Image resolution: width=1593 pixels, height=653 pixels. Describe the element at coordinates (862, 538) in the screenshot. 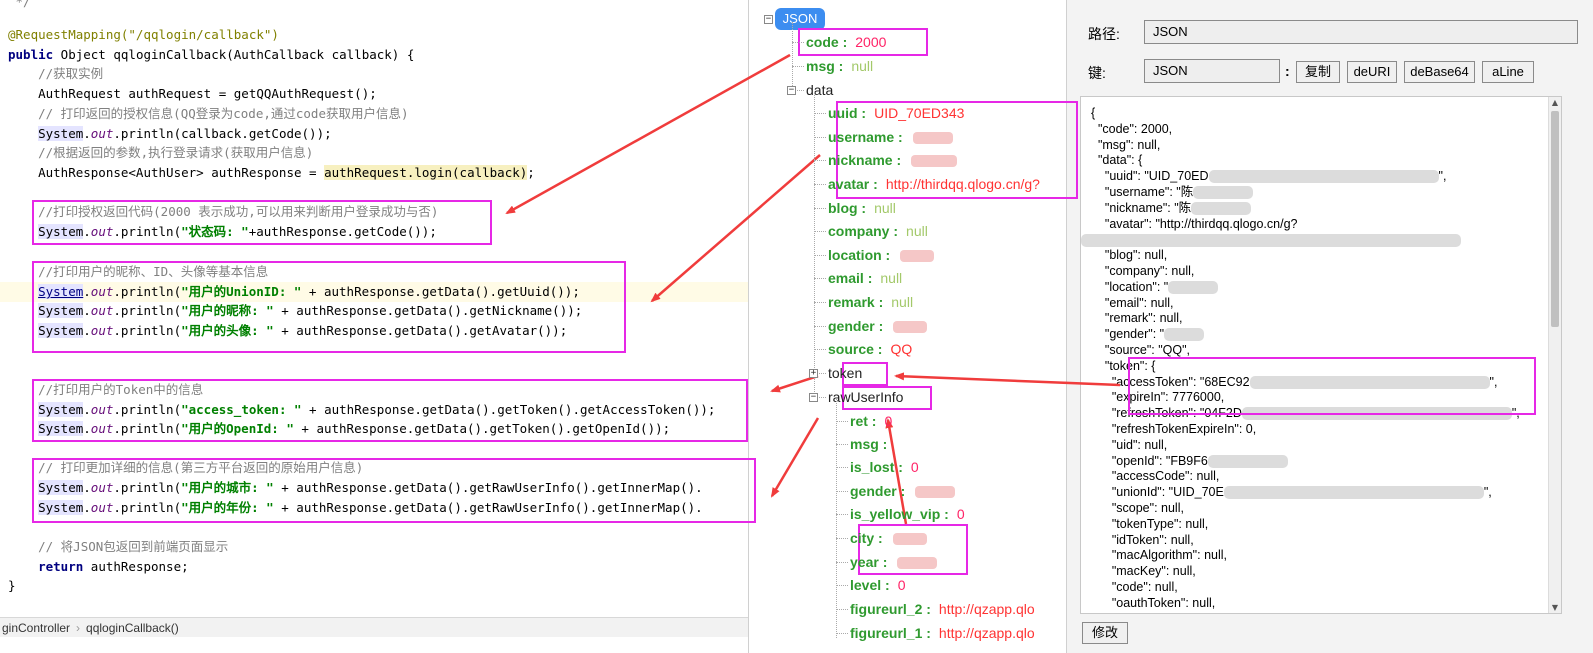

I see `tree-key: city` at that location.